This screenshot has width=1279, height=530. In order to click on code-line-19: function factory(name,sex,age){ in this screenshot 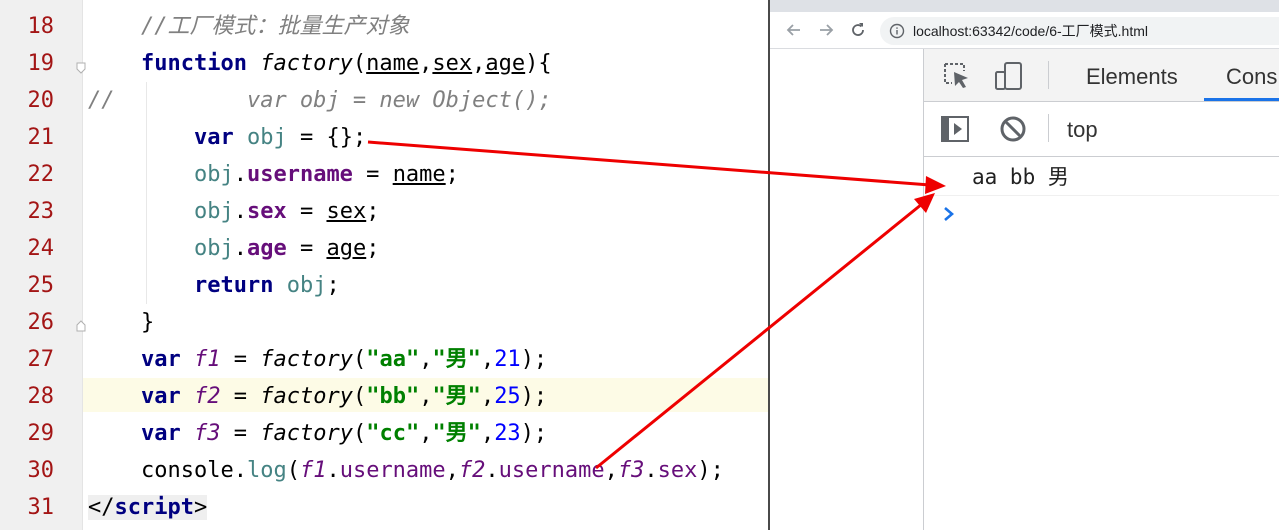, I will do `click(428, 63)`.